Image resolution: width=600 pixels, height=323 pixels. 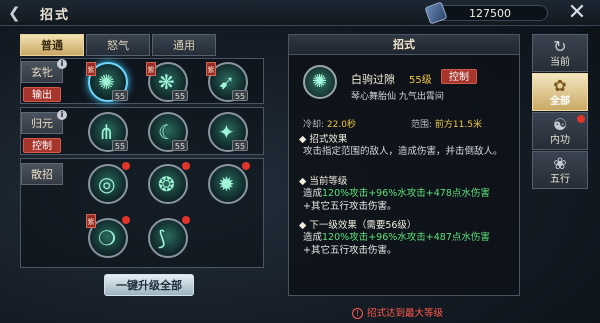 I want to click on next-level-text: 造成120%攻击+96%水攻击+487点水伤害 +其它五行攻击伤害。, so click(x=396, y=244).